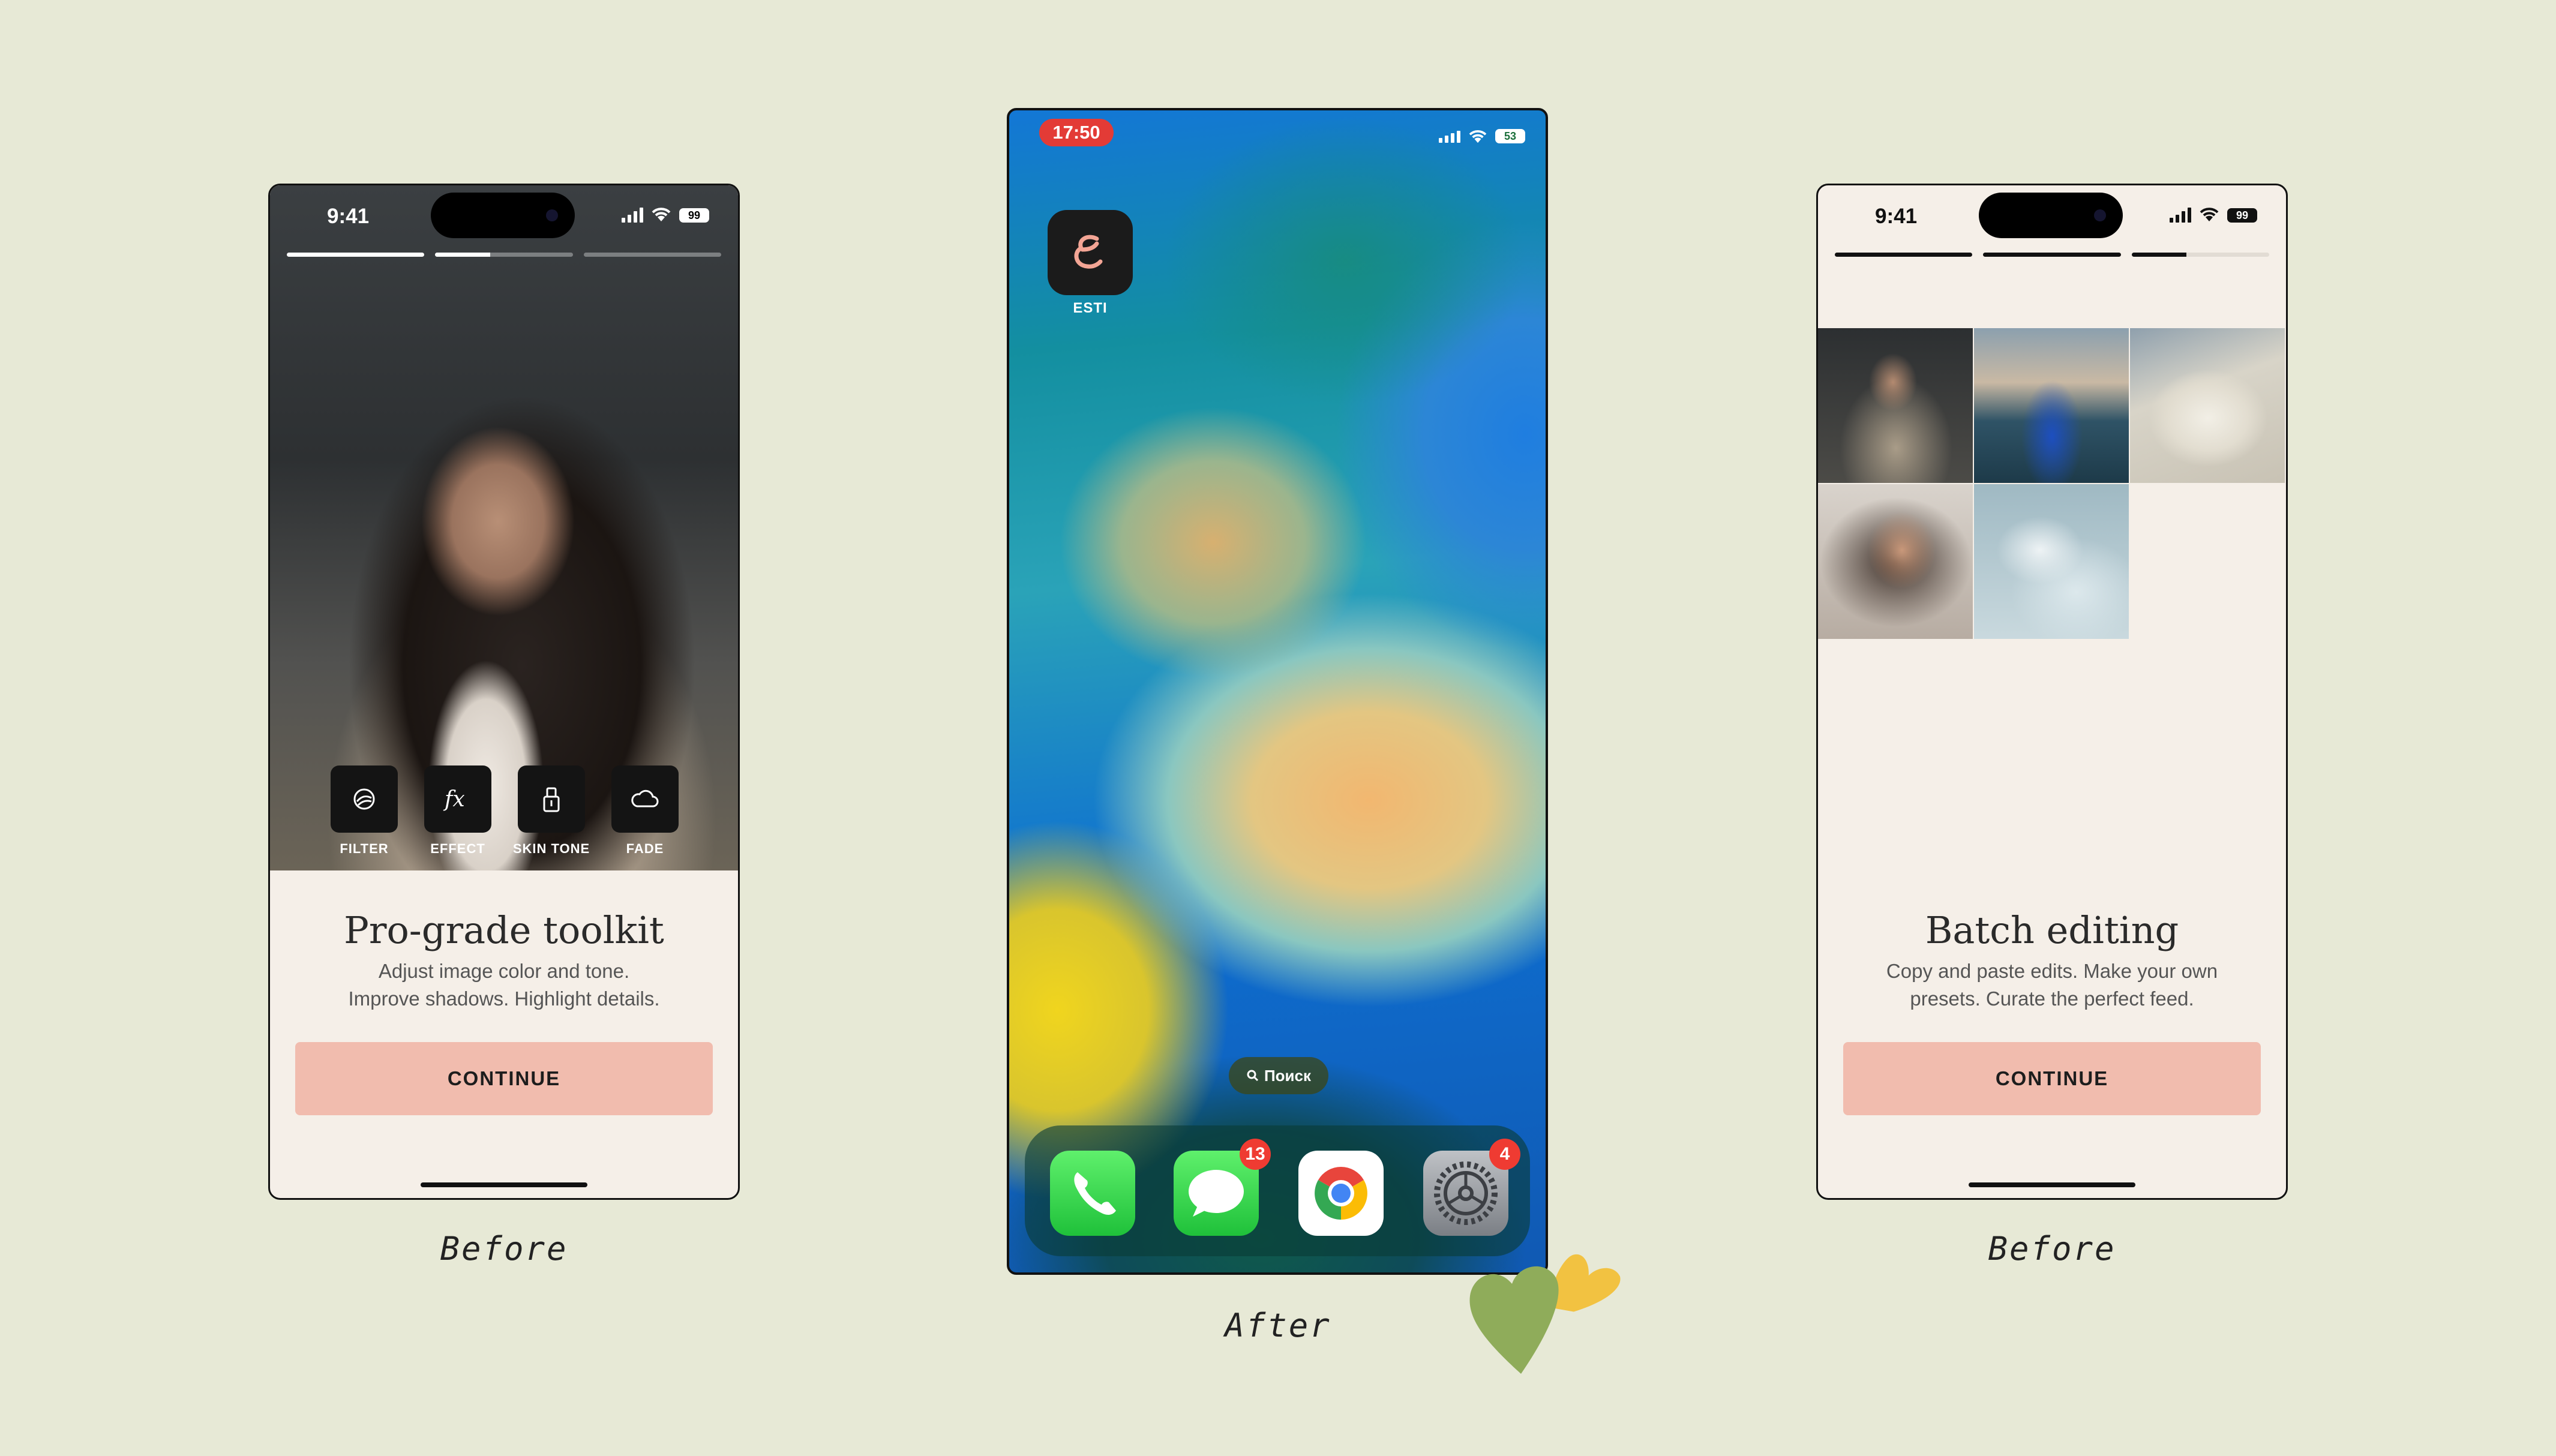 This screenshot has height=1456, width=2556. I want to click on phone-app, so click(1092, 1194).